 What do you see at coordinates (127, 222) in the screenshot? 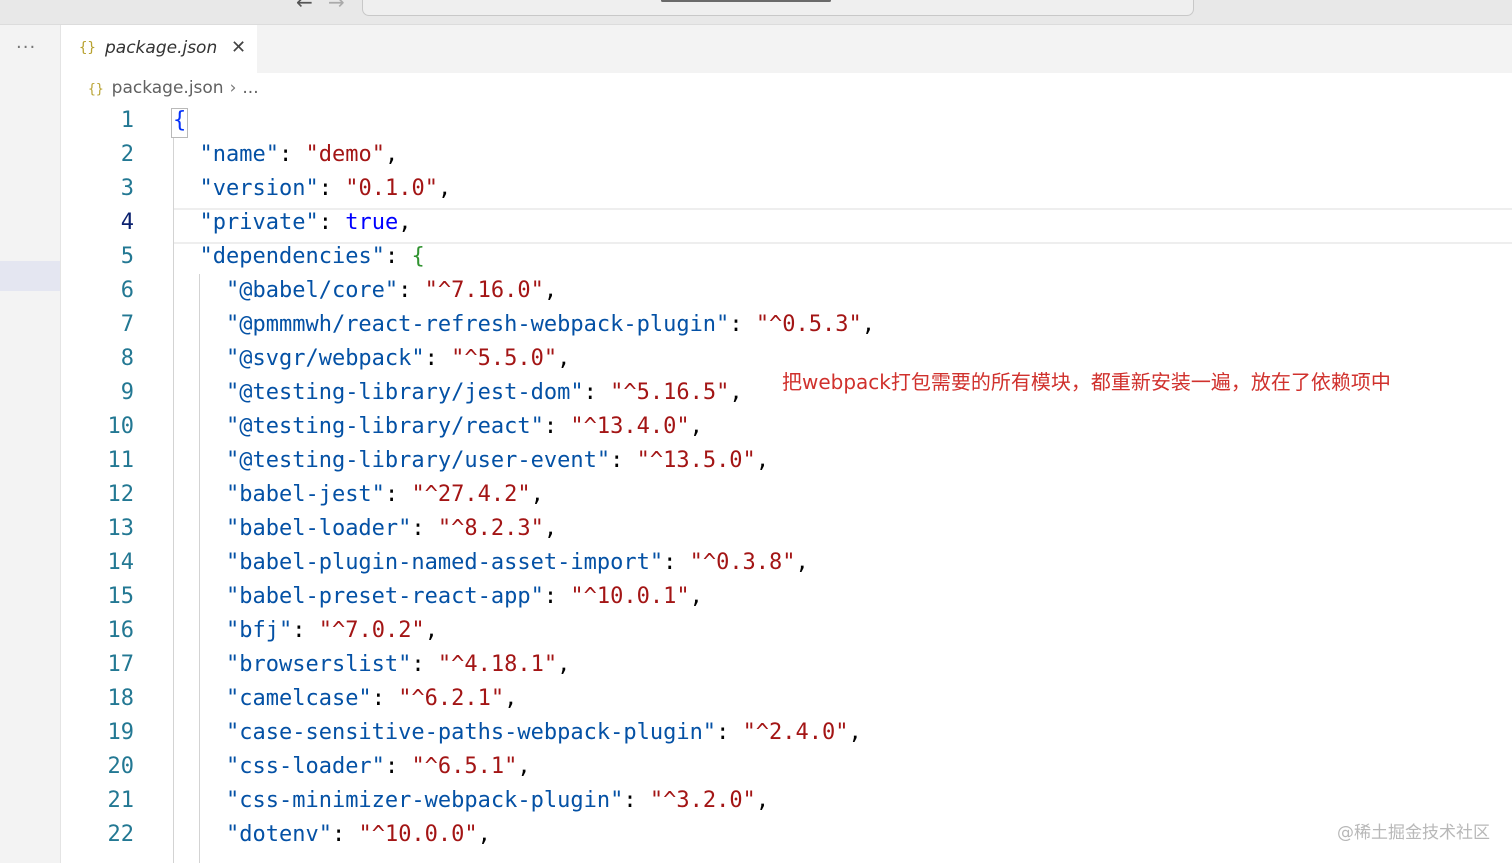
I see `line-number: 4` at bounding box center [127, 222].